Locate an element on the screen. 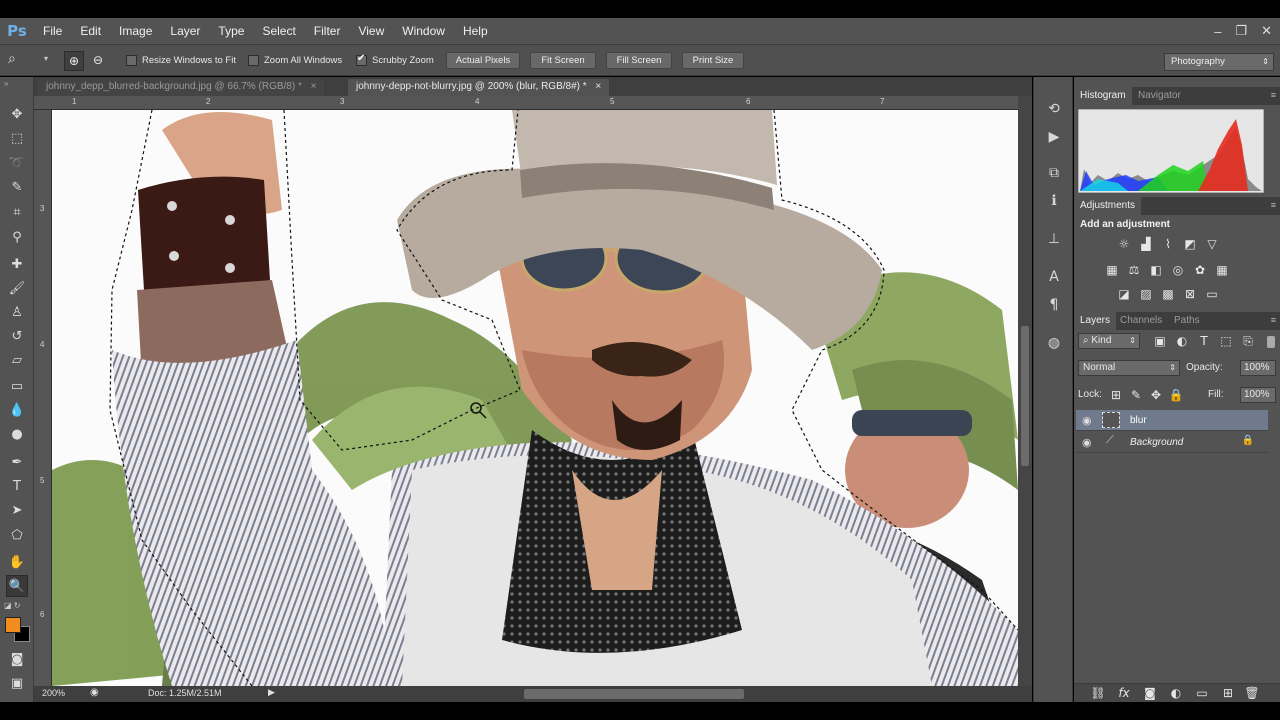 The height and width of the screenshot is (720, 1280). scrubby-zoom-checkbox is located at coordinates (361, 59).